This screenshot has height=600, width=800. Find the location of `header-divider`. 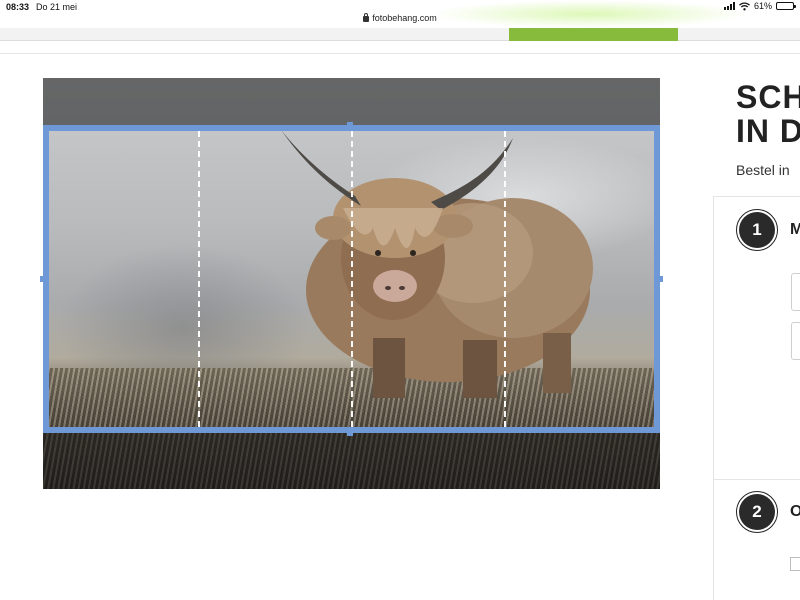

header-divider is located at coordinates (400, 53).